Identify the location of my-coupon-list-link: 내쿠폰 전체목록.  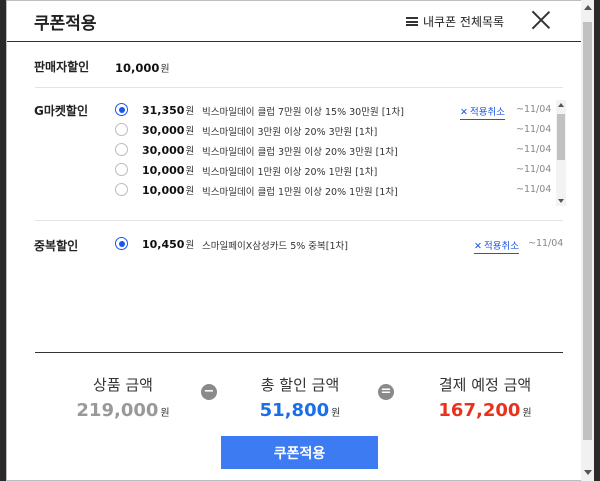
(455, 21).